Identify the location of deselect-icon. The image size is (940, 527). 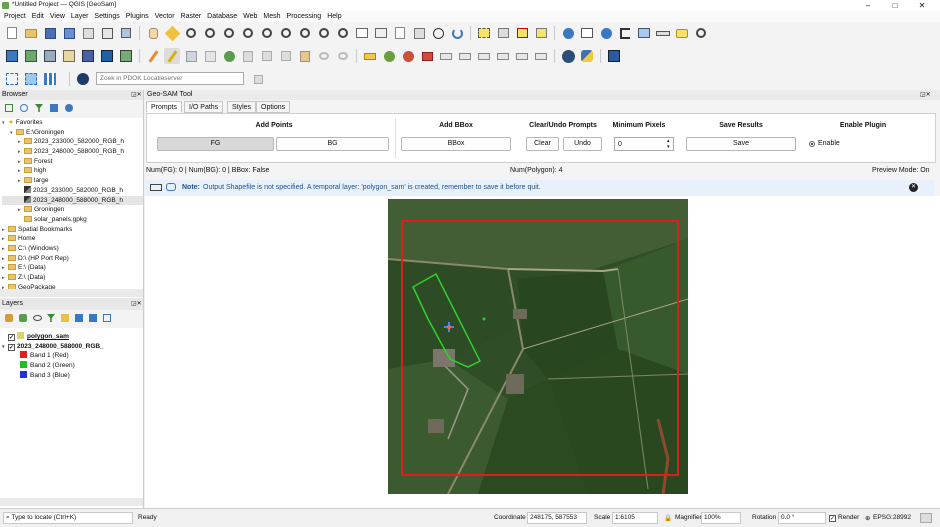
(522, 33).